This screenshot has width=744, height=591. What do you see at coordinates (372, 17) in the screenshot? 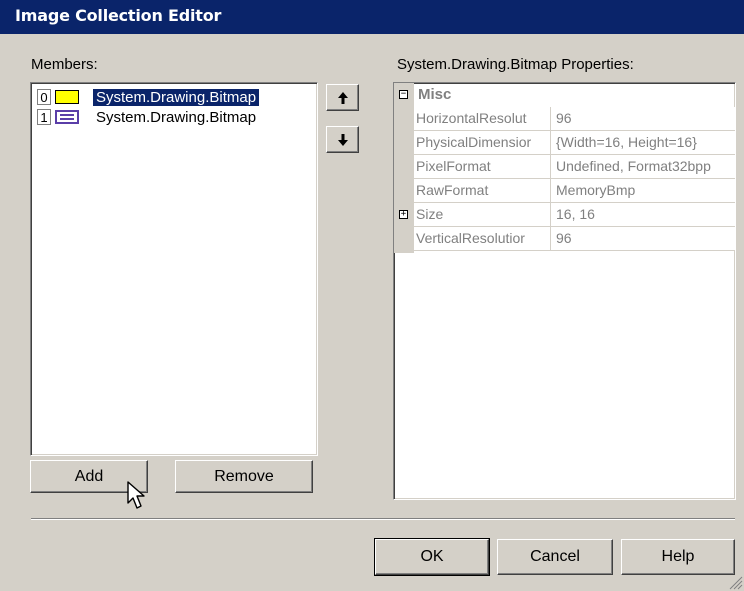
I see `title-bar: Image Collection Editor` at bounding box center [372, 17].